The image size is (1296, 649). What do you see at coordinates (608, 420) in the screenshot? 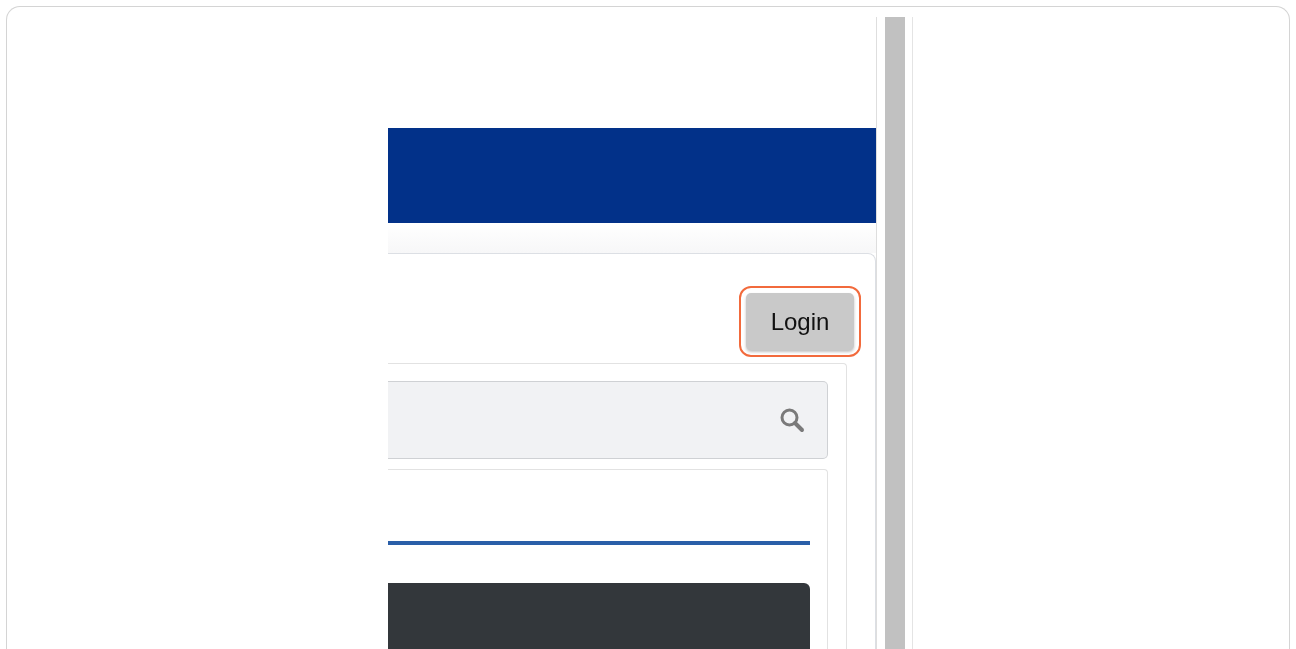
I see `search-field` at bounding box center [608, 420].